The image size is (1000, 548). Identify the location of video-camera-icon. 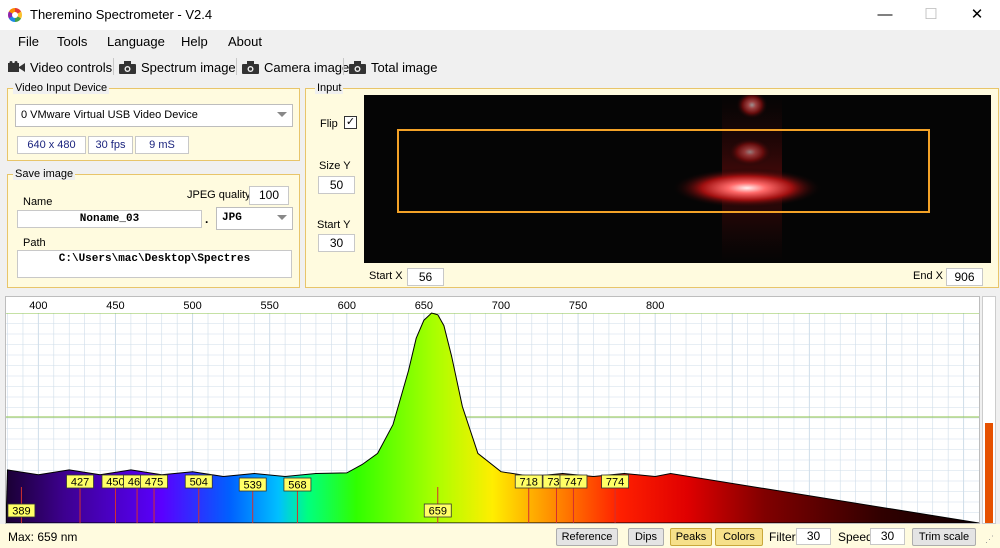
(16, 66).